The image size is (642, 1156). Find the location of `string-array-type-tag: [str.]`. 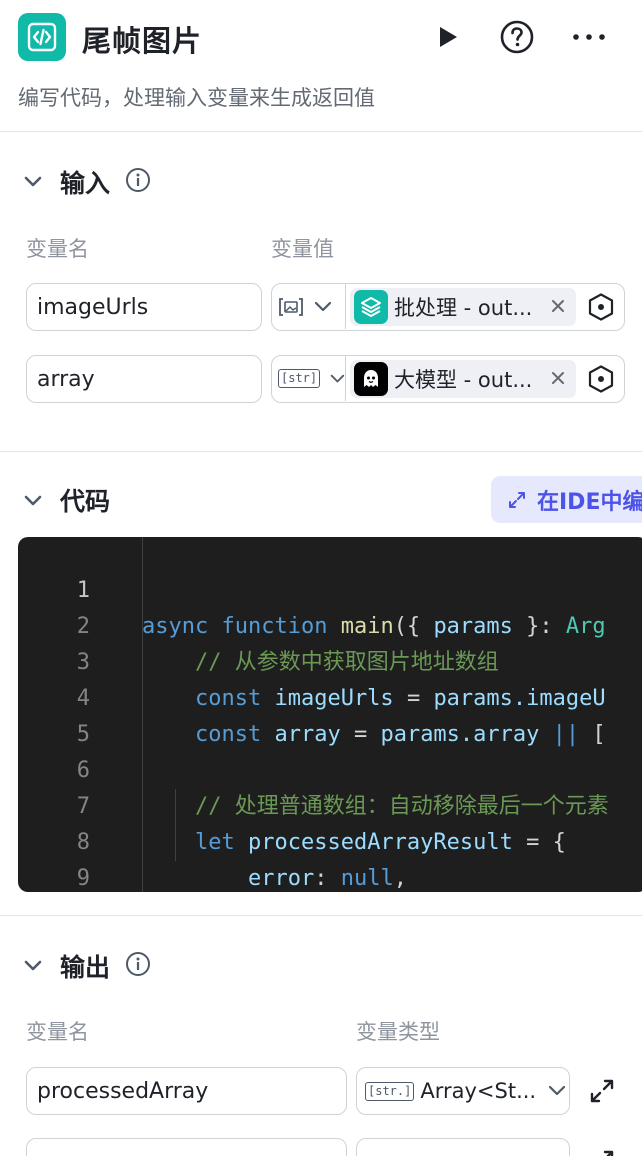

string-array-type-tag: [str.] is located at coordinates (390, 1091).